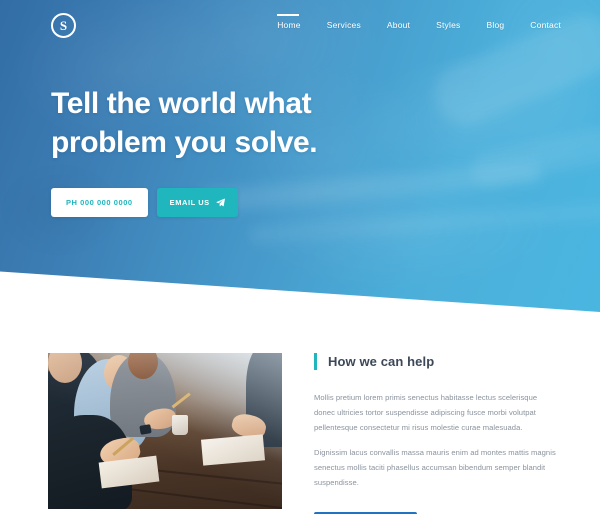  Describe the element at coordinates (99, 202) in the screenshot. I see `phone-button: PH 000 000 0000` at that location.